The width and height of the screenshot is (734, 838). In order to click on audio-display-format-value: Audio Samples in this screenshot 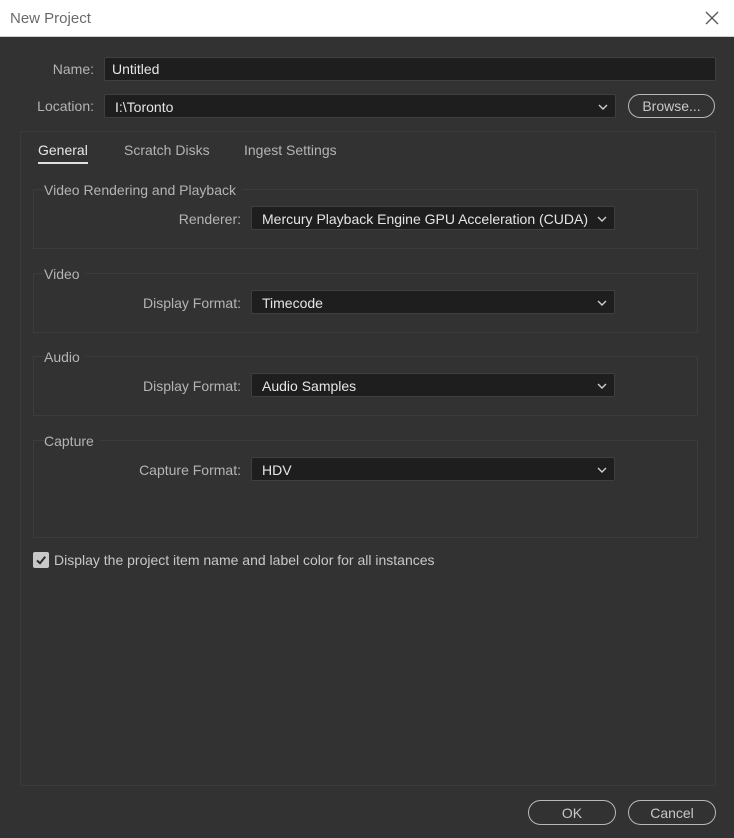, I will do `click(309, 386)`.